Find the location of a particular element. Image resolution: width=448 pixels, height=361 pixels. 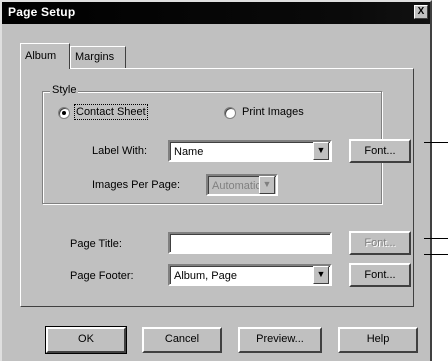

tab-margins-label: Margins is located at coordinates (95, 57).